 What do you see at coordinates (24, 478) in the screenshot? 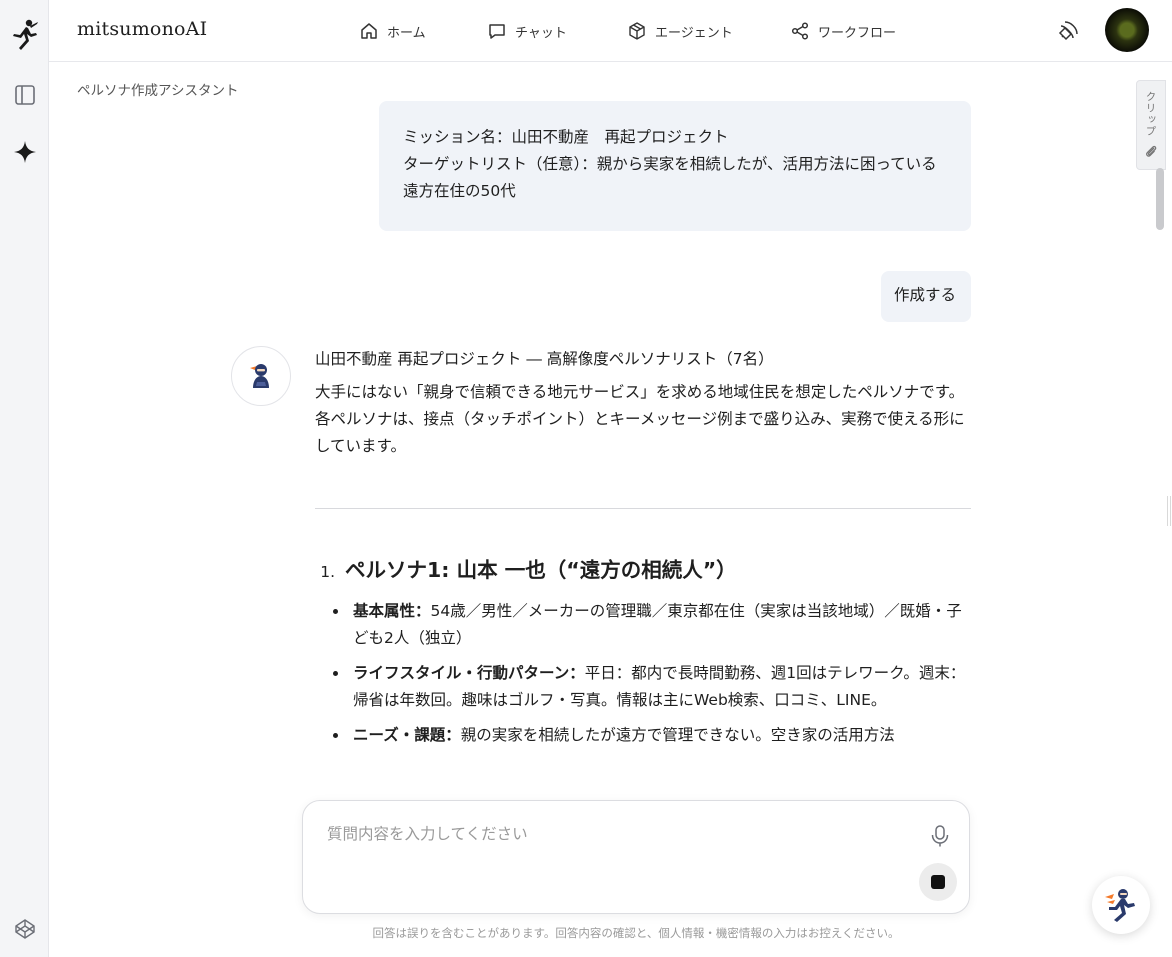
I see `left-rail` at bounding box center [24, 478].